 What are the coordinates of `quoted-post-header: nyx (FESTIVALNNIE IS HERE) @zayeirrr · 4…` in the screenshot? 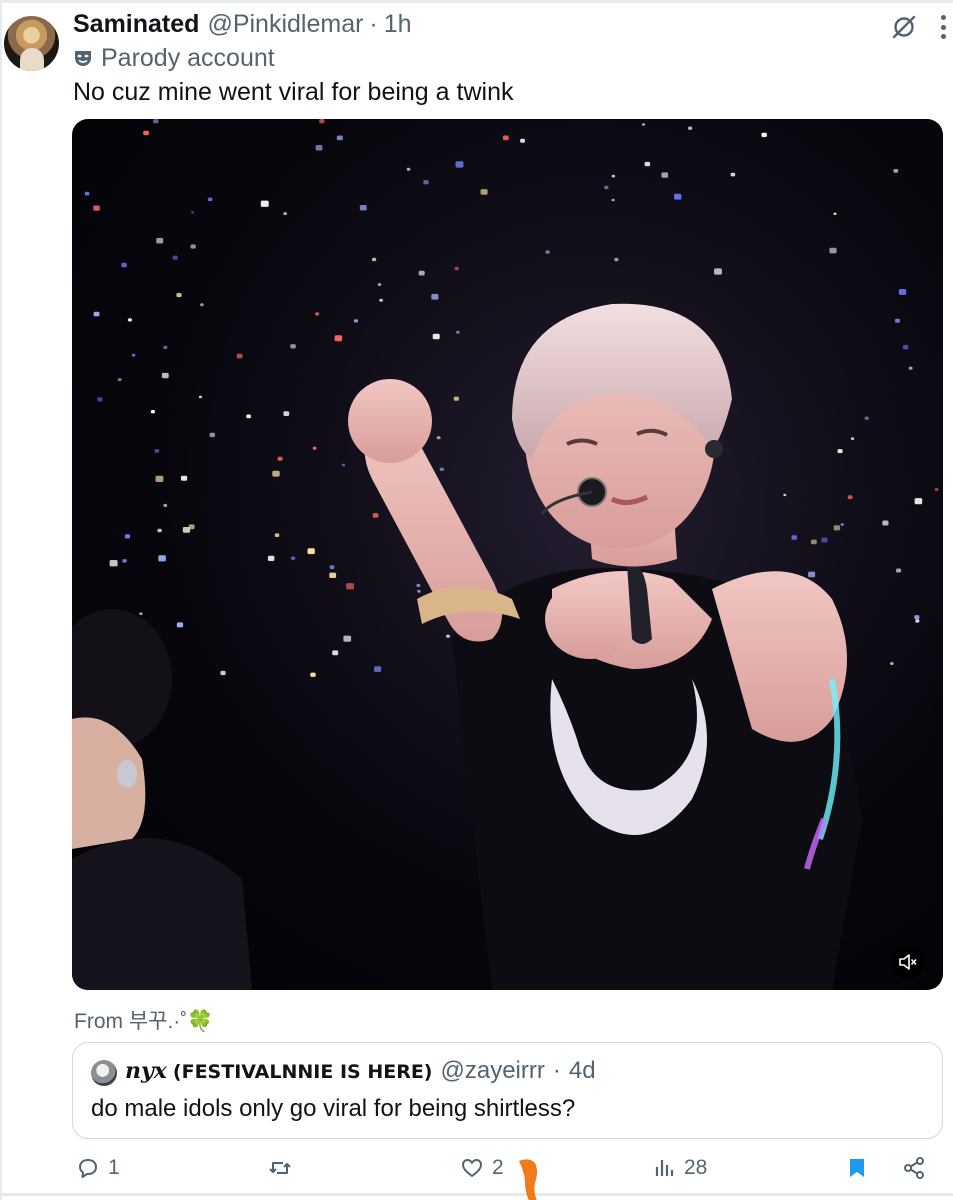 It's located at (360, 1072).